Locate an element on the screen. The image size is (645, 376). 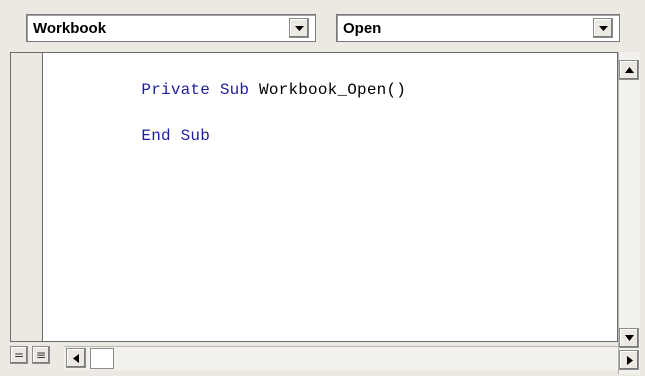
margin-indicator-bar is located at coordinates (27, 197).